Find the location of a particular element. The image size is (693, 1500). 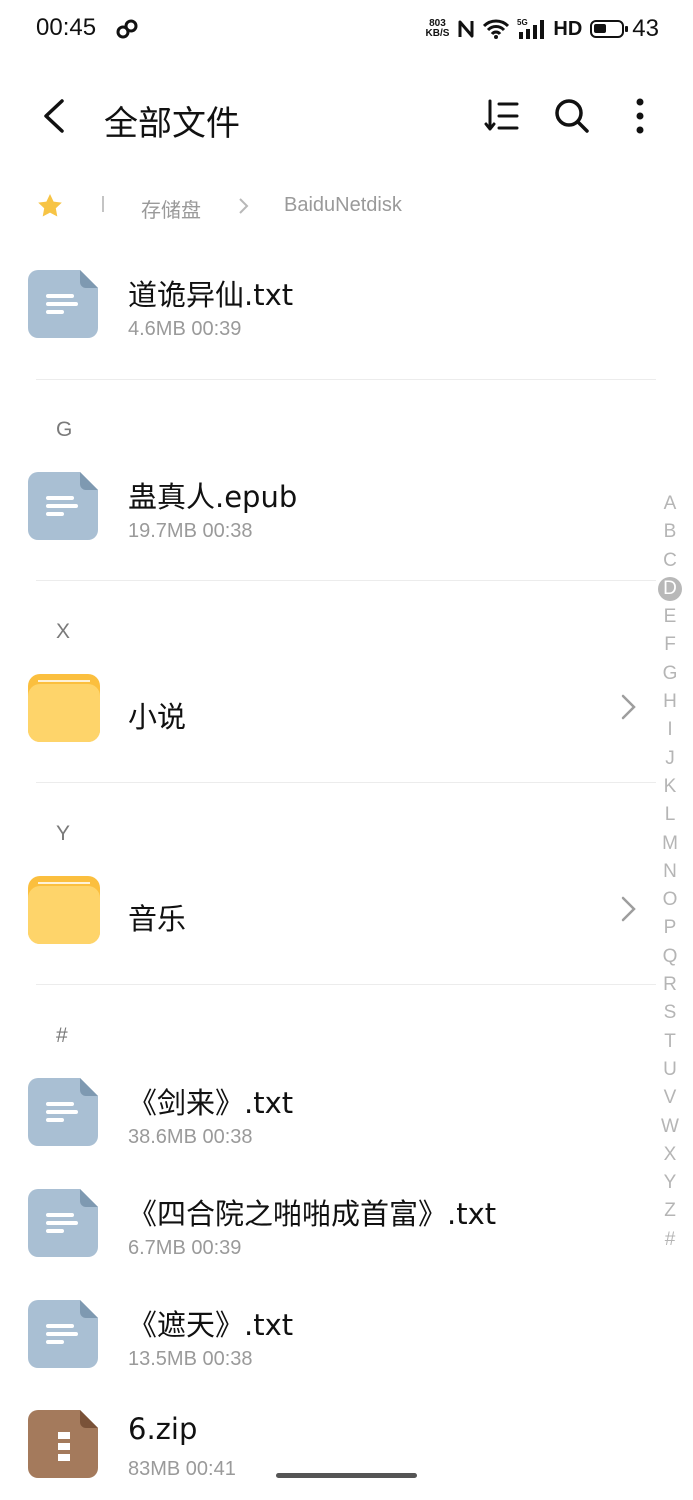

index-letter-d: D is located at coordinates (670, 589).